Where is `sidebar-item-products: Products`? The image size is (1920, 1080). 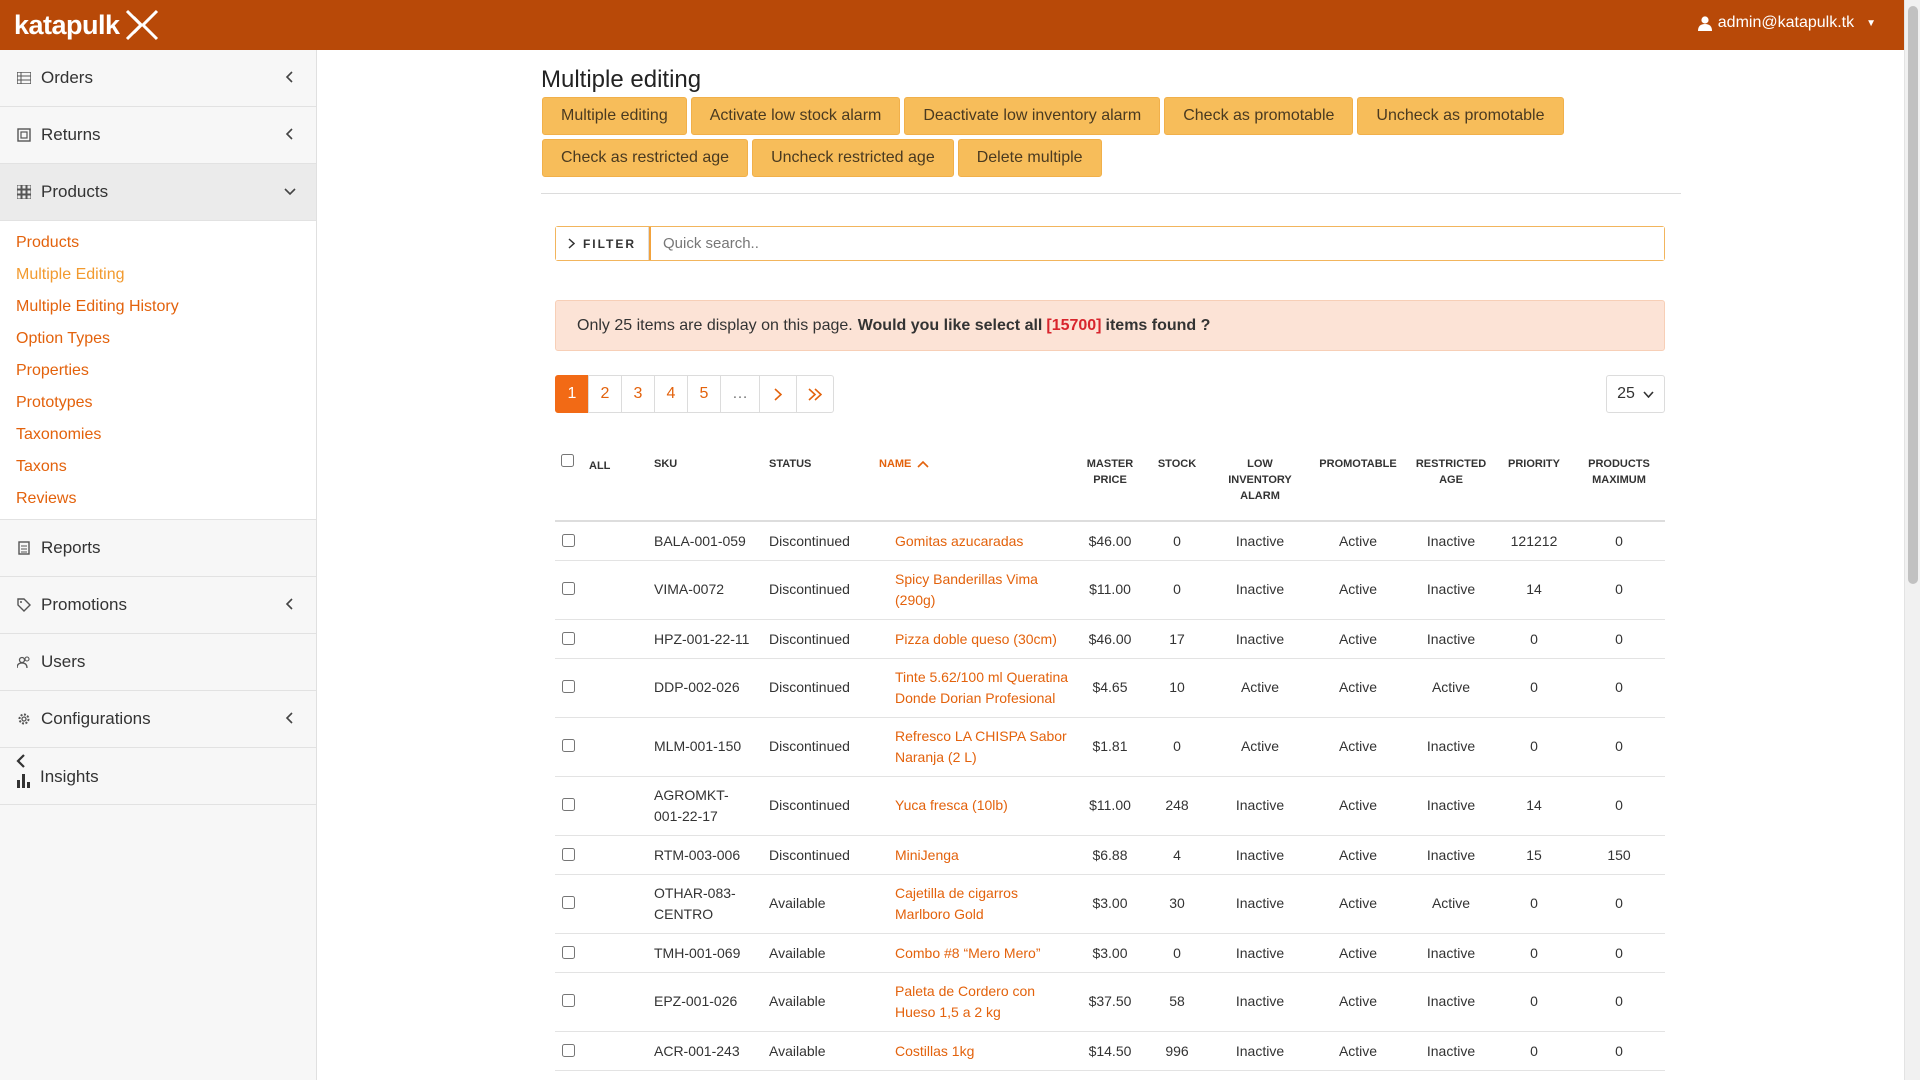
sidebar-item-products: Products is located at coordinates (158, 192).